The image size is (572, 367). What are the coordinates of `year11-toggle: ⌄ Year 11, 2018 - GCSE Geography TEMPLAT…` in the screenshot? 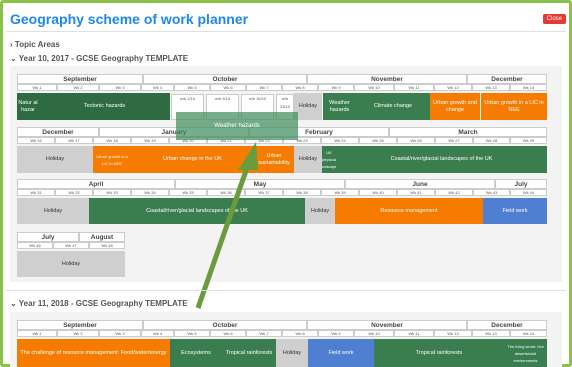 It's located at (99, 303).